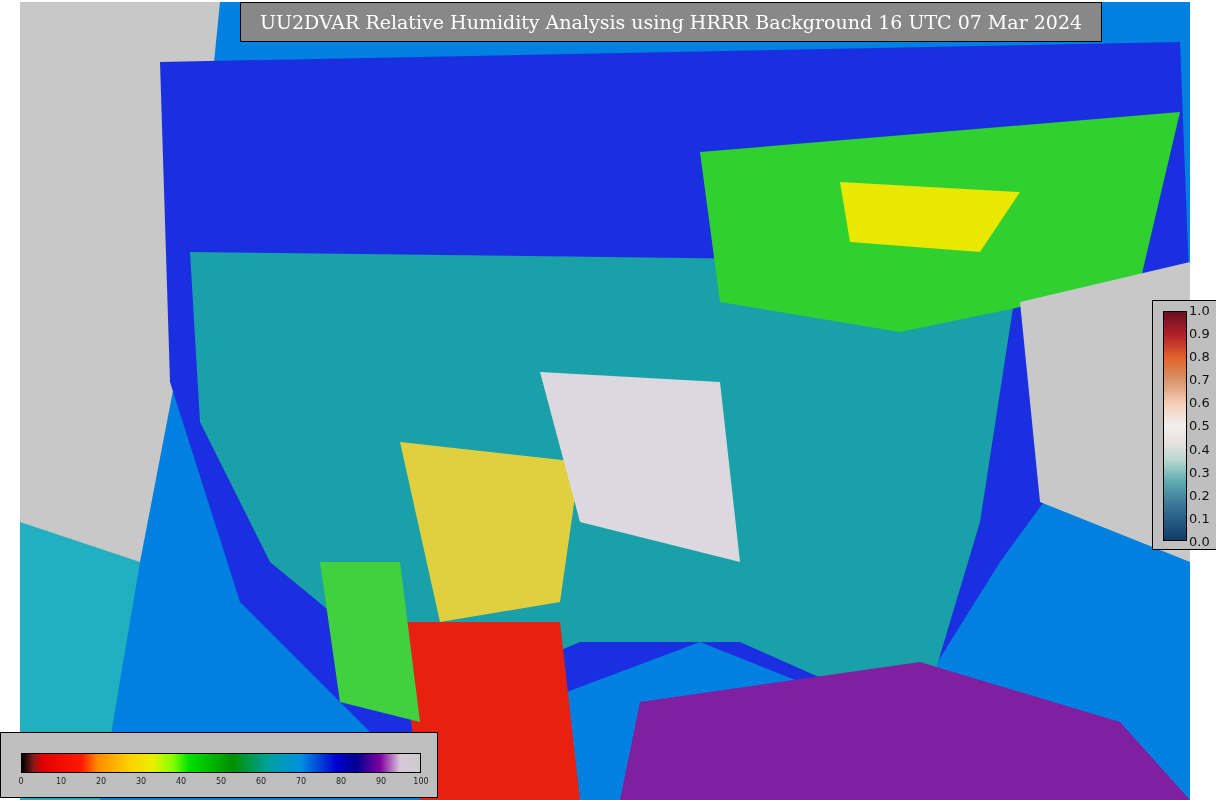  I want to click on tick-label: 90, so click(381, 781).